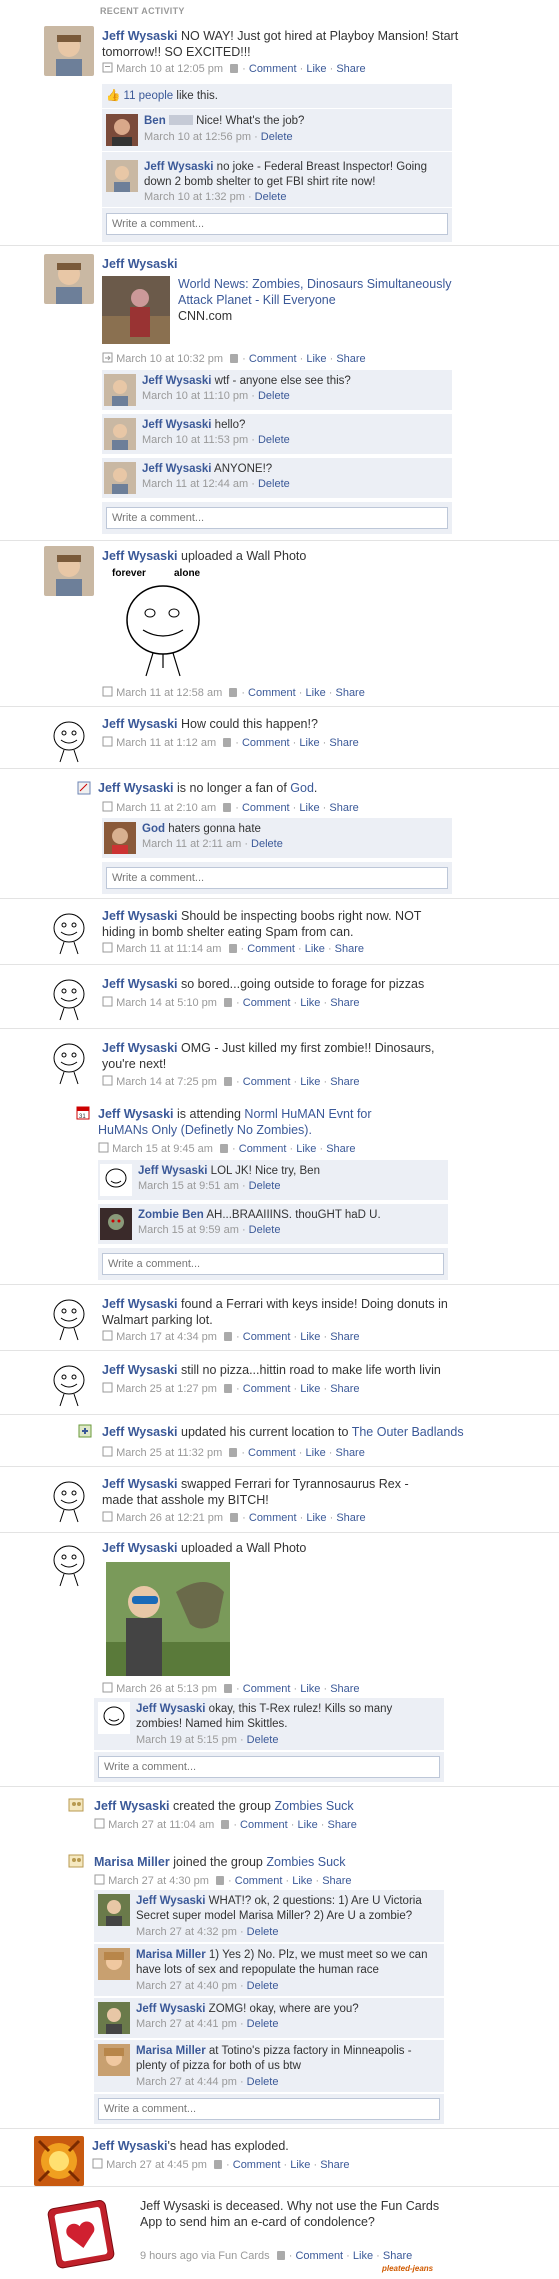 This screenshot has width=559, height=2279. I want to click on fun-cards-app-icon, so click(82, 2234).